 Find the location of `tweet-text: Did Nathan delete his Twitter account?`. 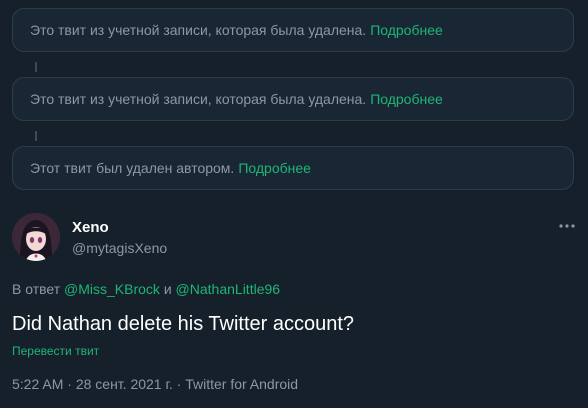

tweet-text: Did Nathan delete his Twitter account? is located at coordinates (183, 324).